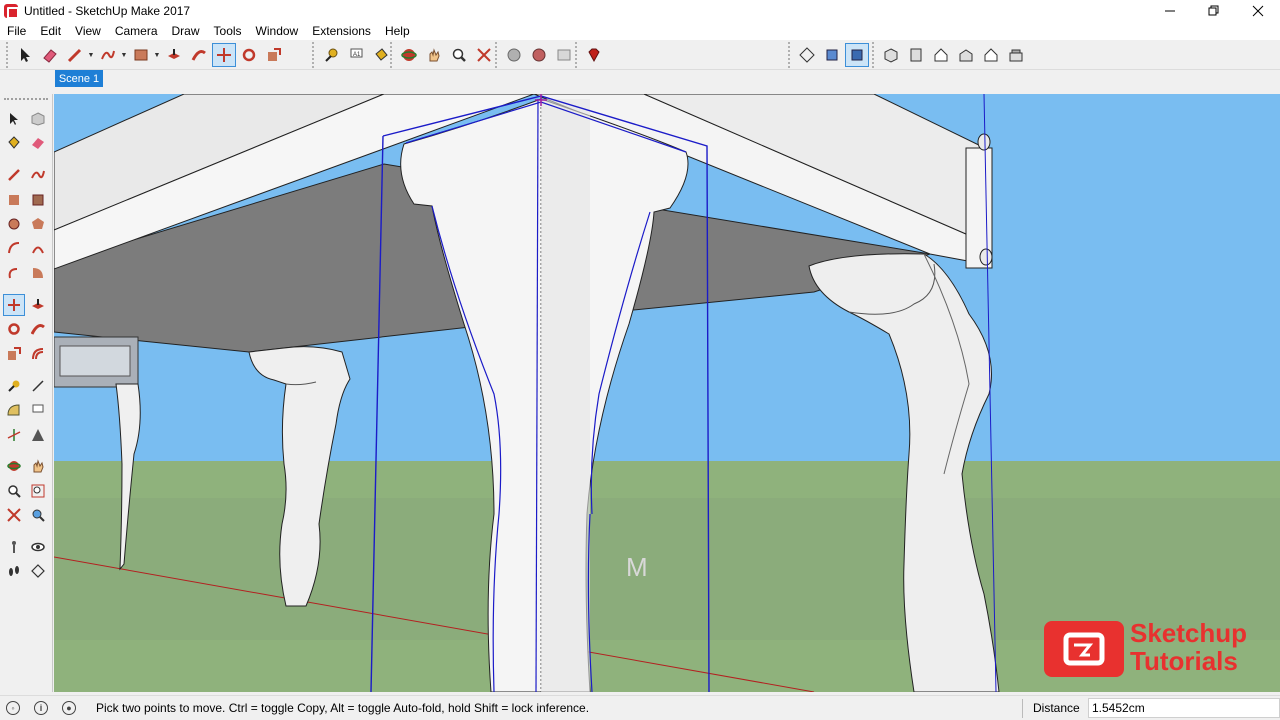 Image resolution: width=1280 pixels, height=720 pixels. What do you see at coordinates (38, 354) in the screenshot?
I see `offset-tool-icon` at bounding box center [38, 354].